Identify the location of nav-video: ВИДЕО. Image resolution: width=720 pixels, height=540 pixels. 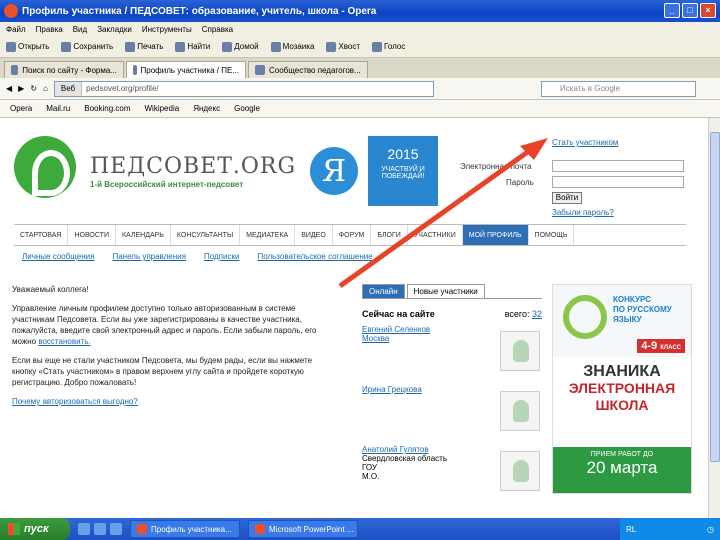
(314, 235).